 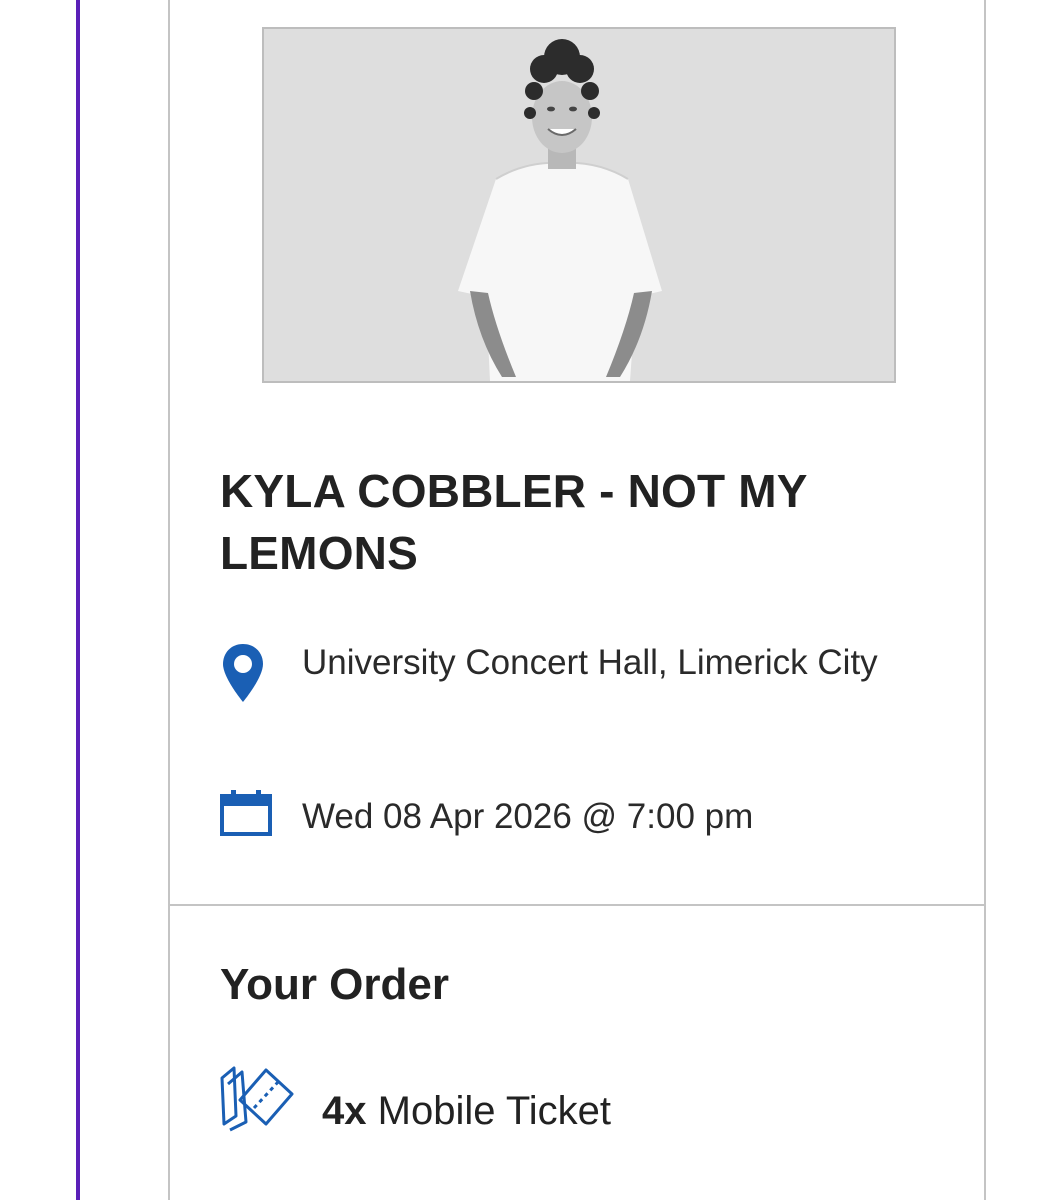 I want to click on accent-line, so click(x=78, y=600).